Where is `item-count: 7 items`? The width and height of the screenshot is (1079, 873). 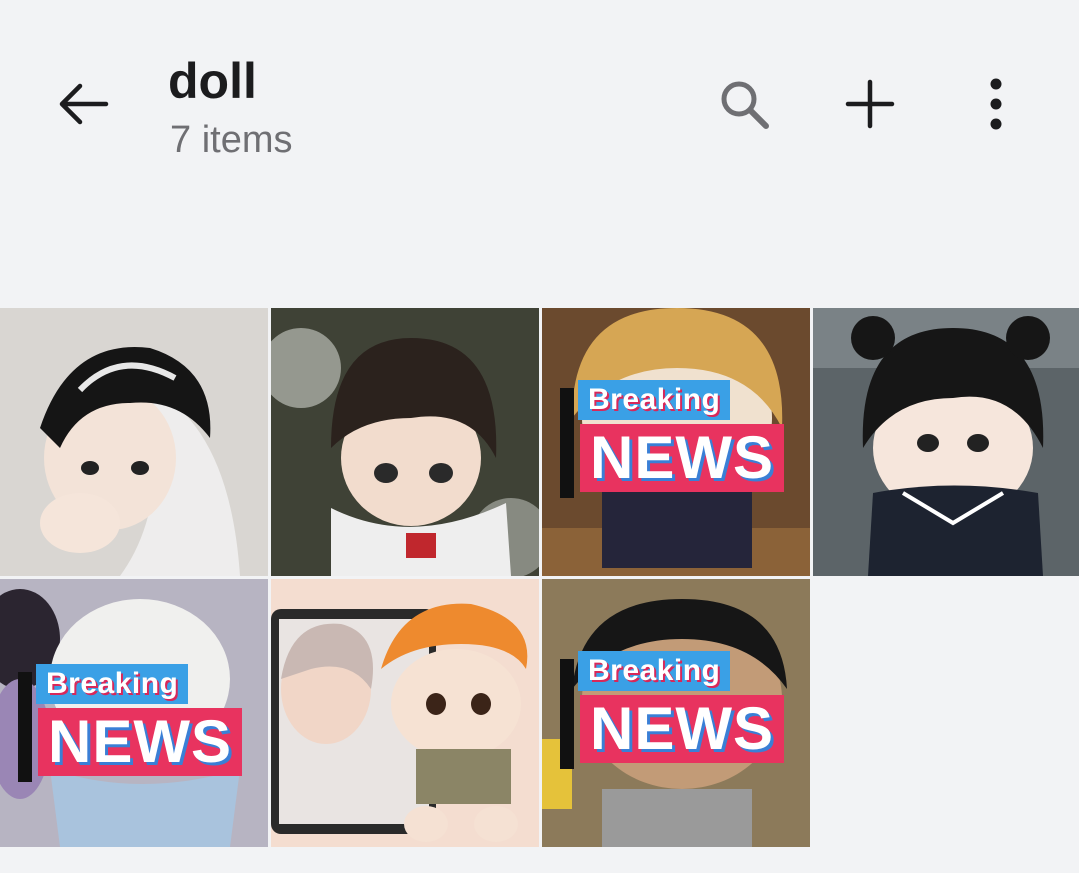
item-count: 7 items is located at coordinates (231, 140).